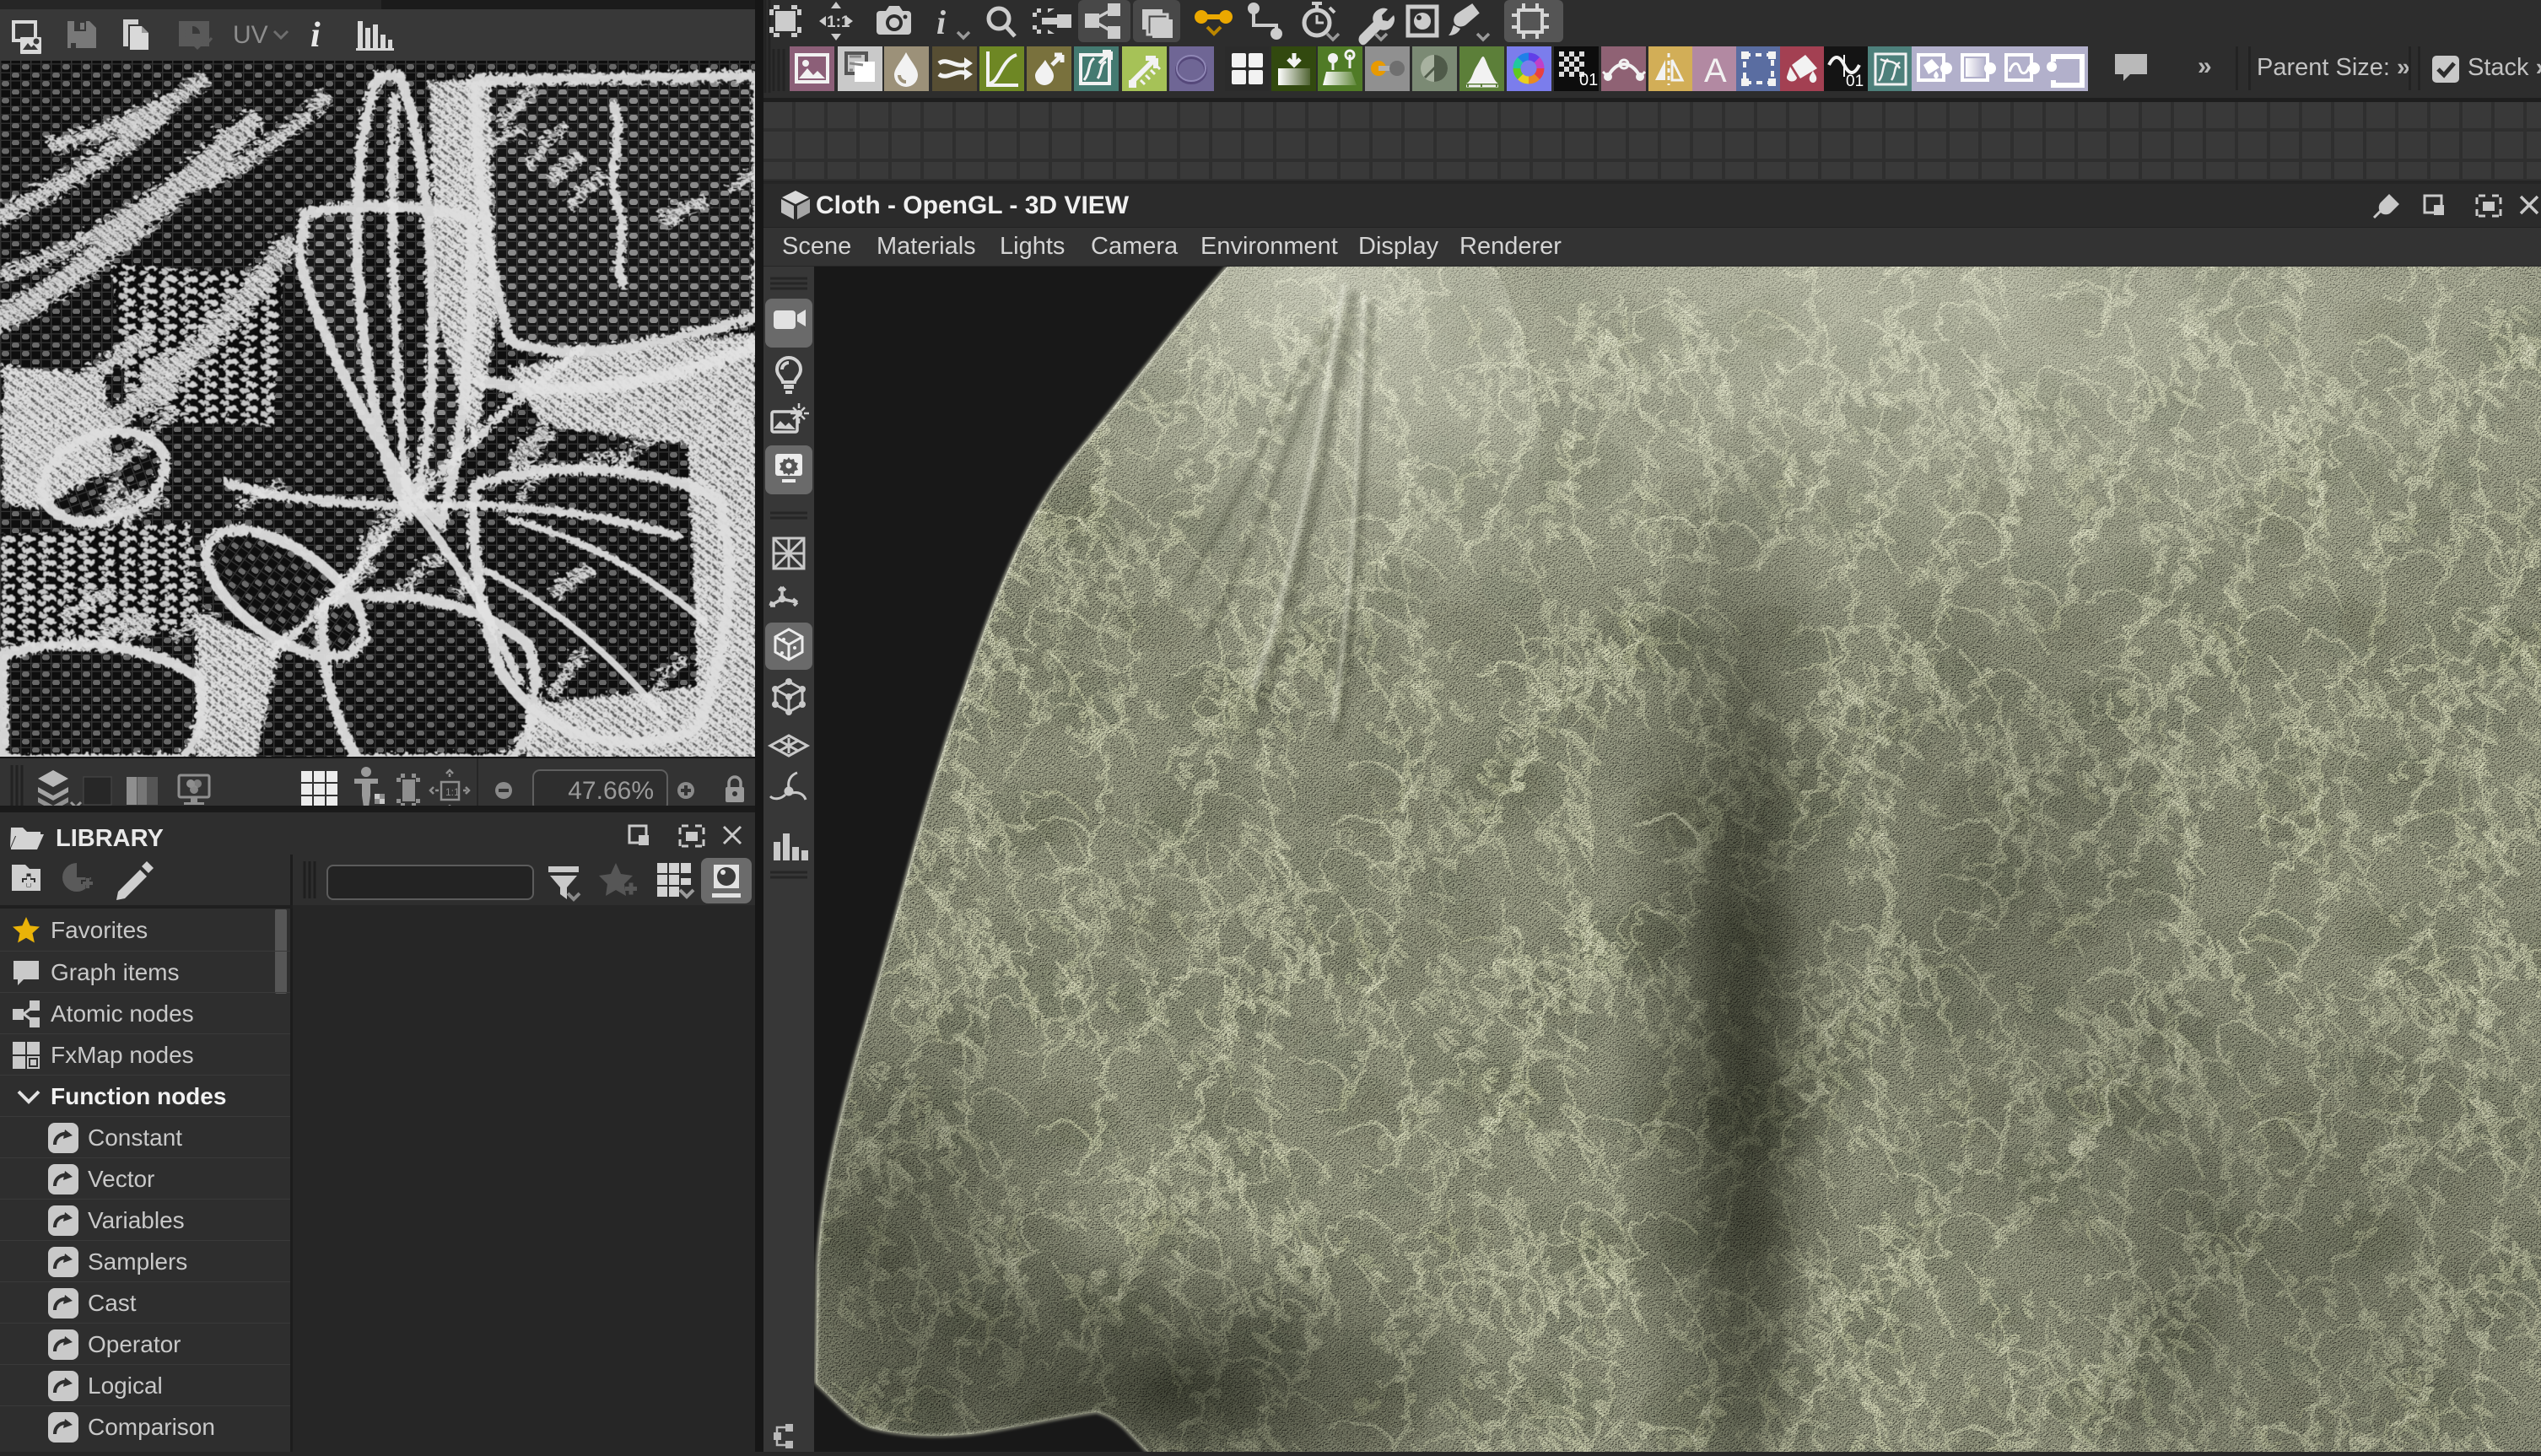 This screenshot has width=2541, height=1456. Describe the element at coordinates (110, 838) in the screenshot. I see `svg-text: LIBRARY` at that location.